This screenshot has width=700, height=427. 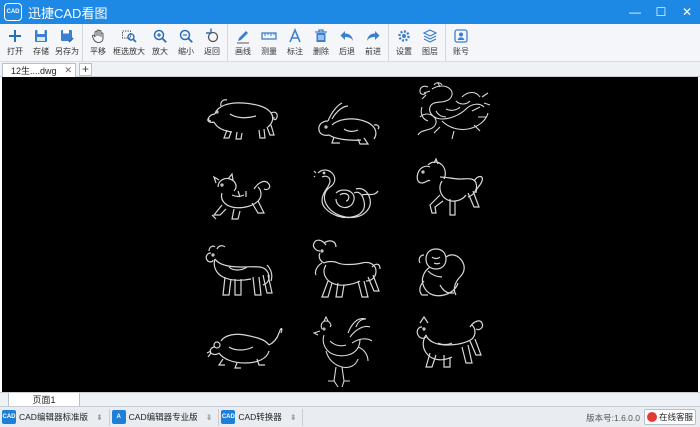 I want to click on cad-editor-pro-link: A CAD编辑器专业版 ⇟, so click(x=165, y=417).